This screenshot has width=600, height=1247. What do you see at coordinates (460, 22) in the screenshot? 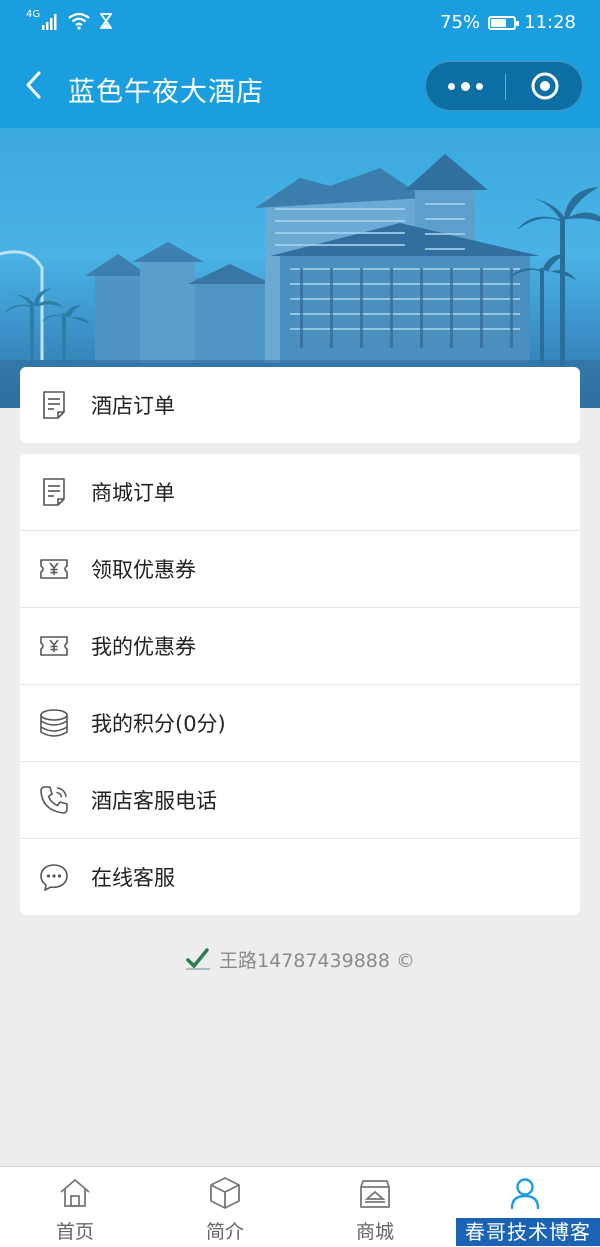
I see `battery-percent: 75%` at bounding box center [460, 22].